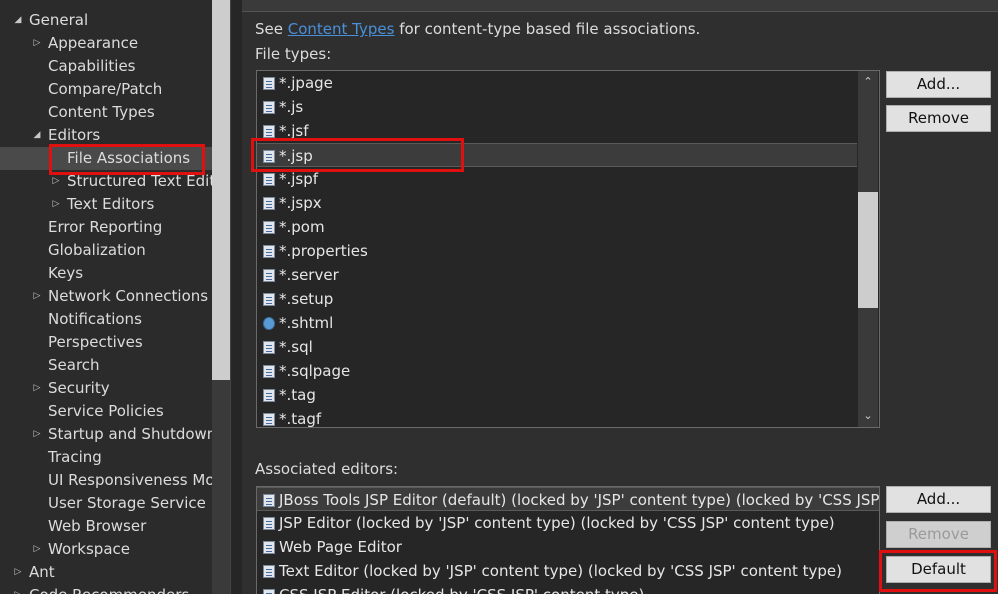  I want to click on tree-item-capabilities: Capabilities, so click(106, 66).